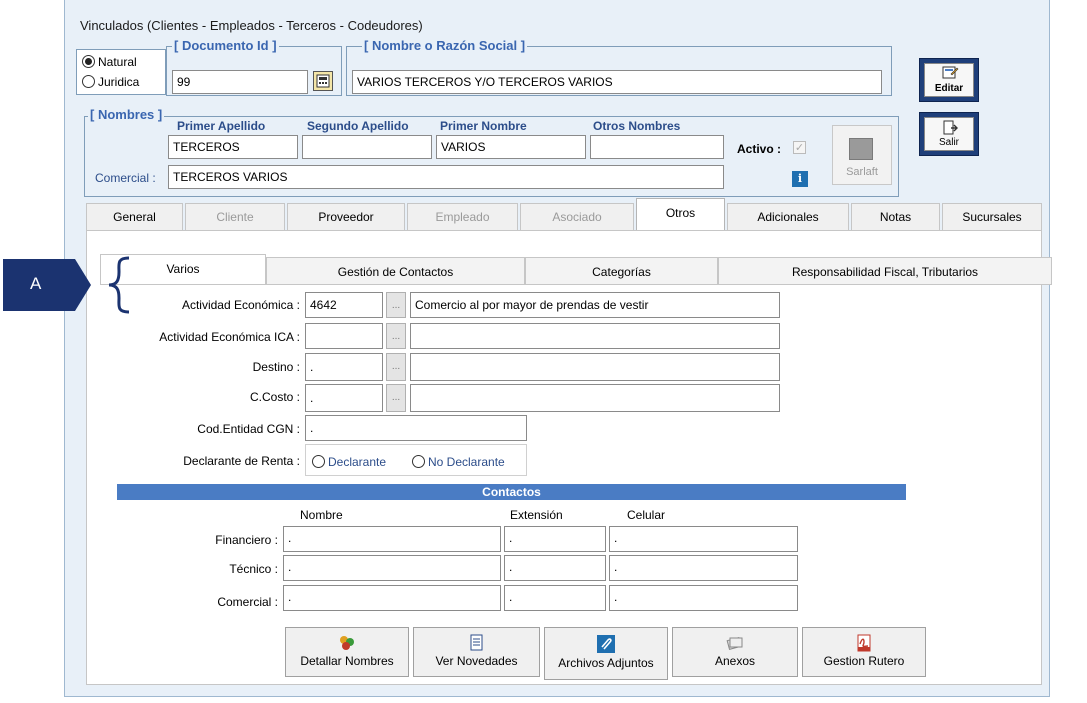 The width and height of the screenshot is (1087, 703). What do you see at coordinates (125, 178) in the screenshot?
I see `comercial-label: Comercial :` at bounding box center [125, 178].